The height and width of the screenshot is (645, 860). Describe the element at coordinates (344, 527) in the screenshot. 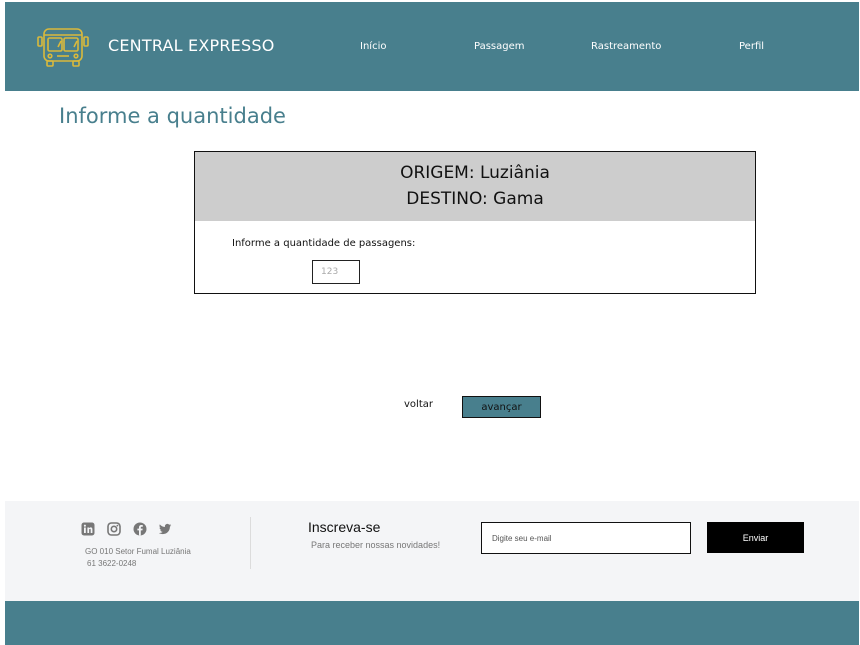

I see `subscribe-title: Inscreva-se` at that location.